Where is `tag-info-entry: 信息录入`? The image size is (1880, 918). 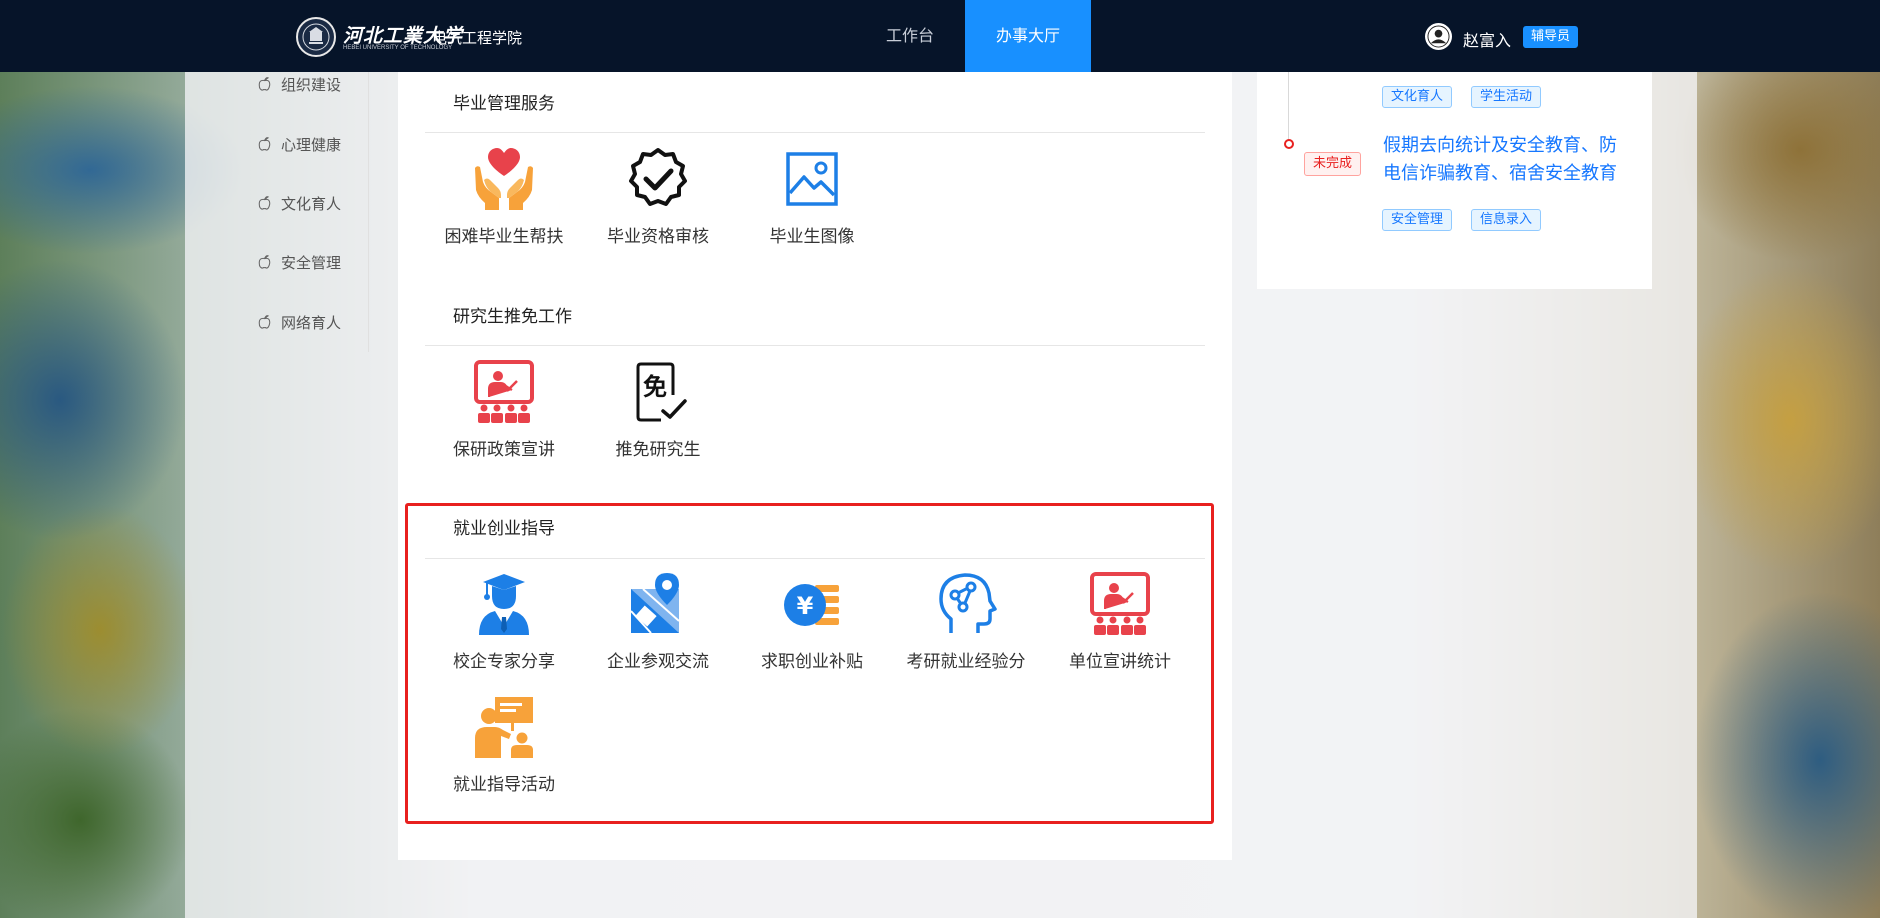
tag-info-entry: 信息录入 is located at coordinates (1506, 220).